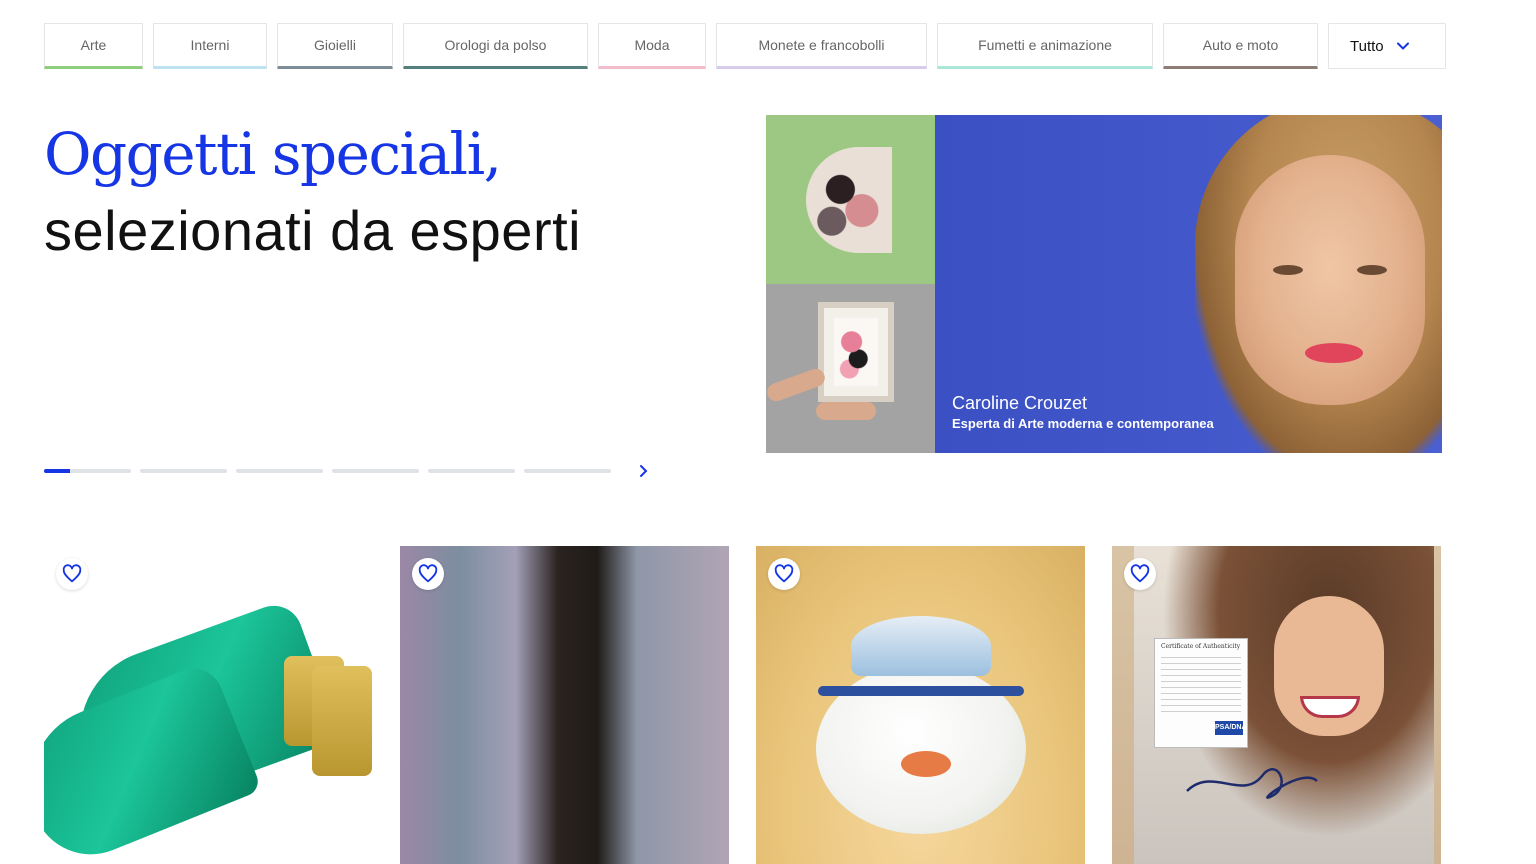 The width and height of the screenshot is (1536, 864). I want to click on category-monete: Monete e francobolli, so click(821, 46).